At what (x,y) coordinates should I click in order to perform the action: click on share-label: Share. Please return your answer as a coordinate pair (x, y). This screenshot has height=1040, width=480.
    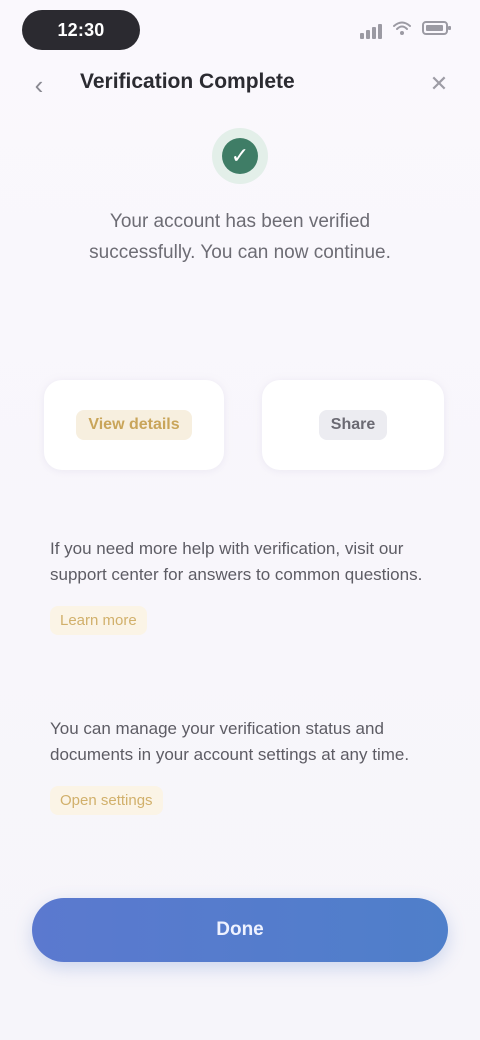
    Looking at the image, I should click on (353, 425).